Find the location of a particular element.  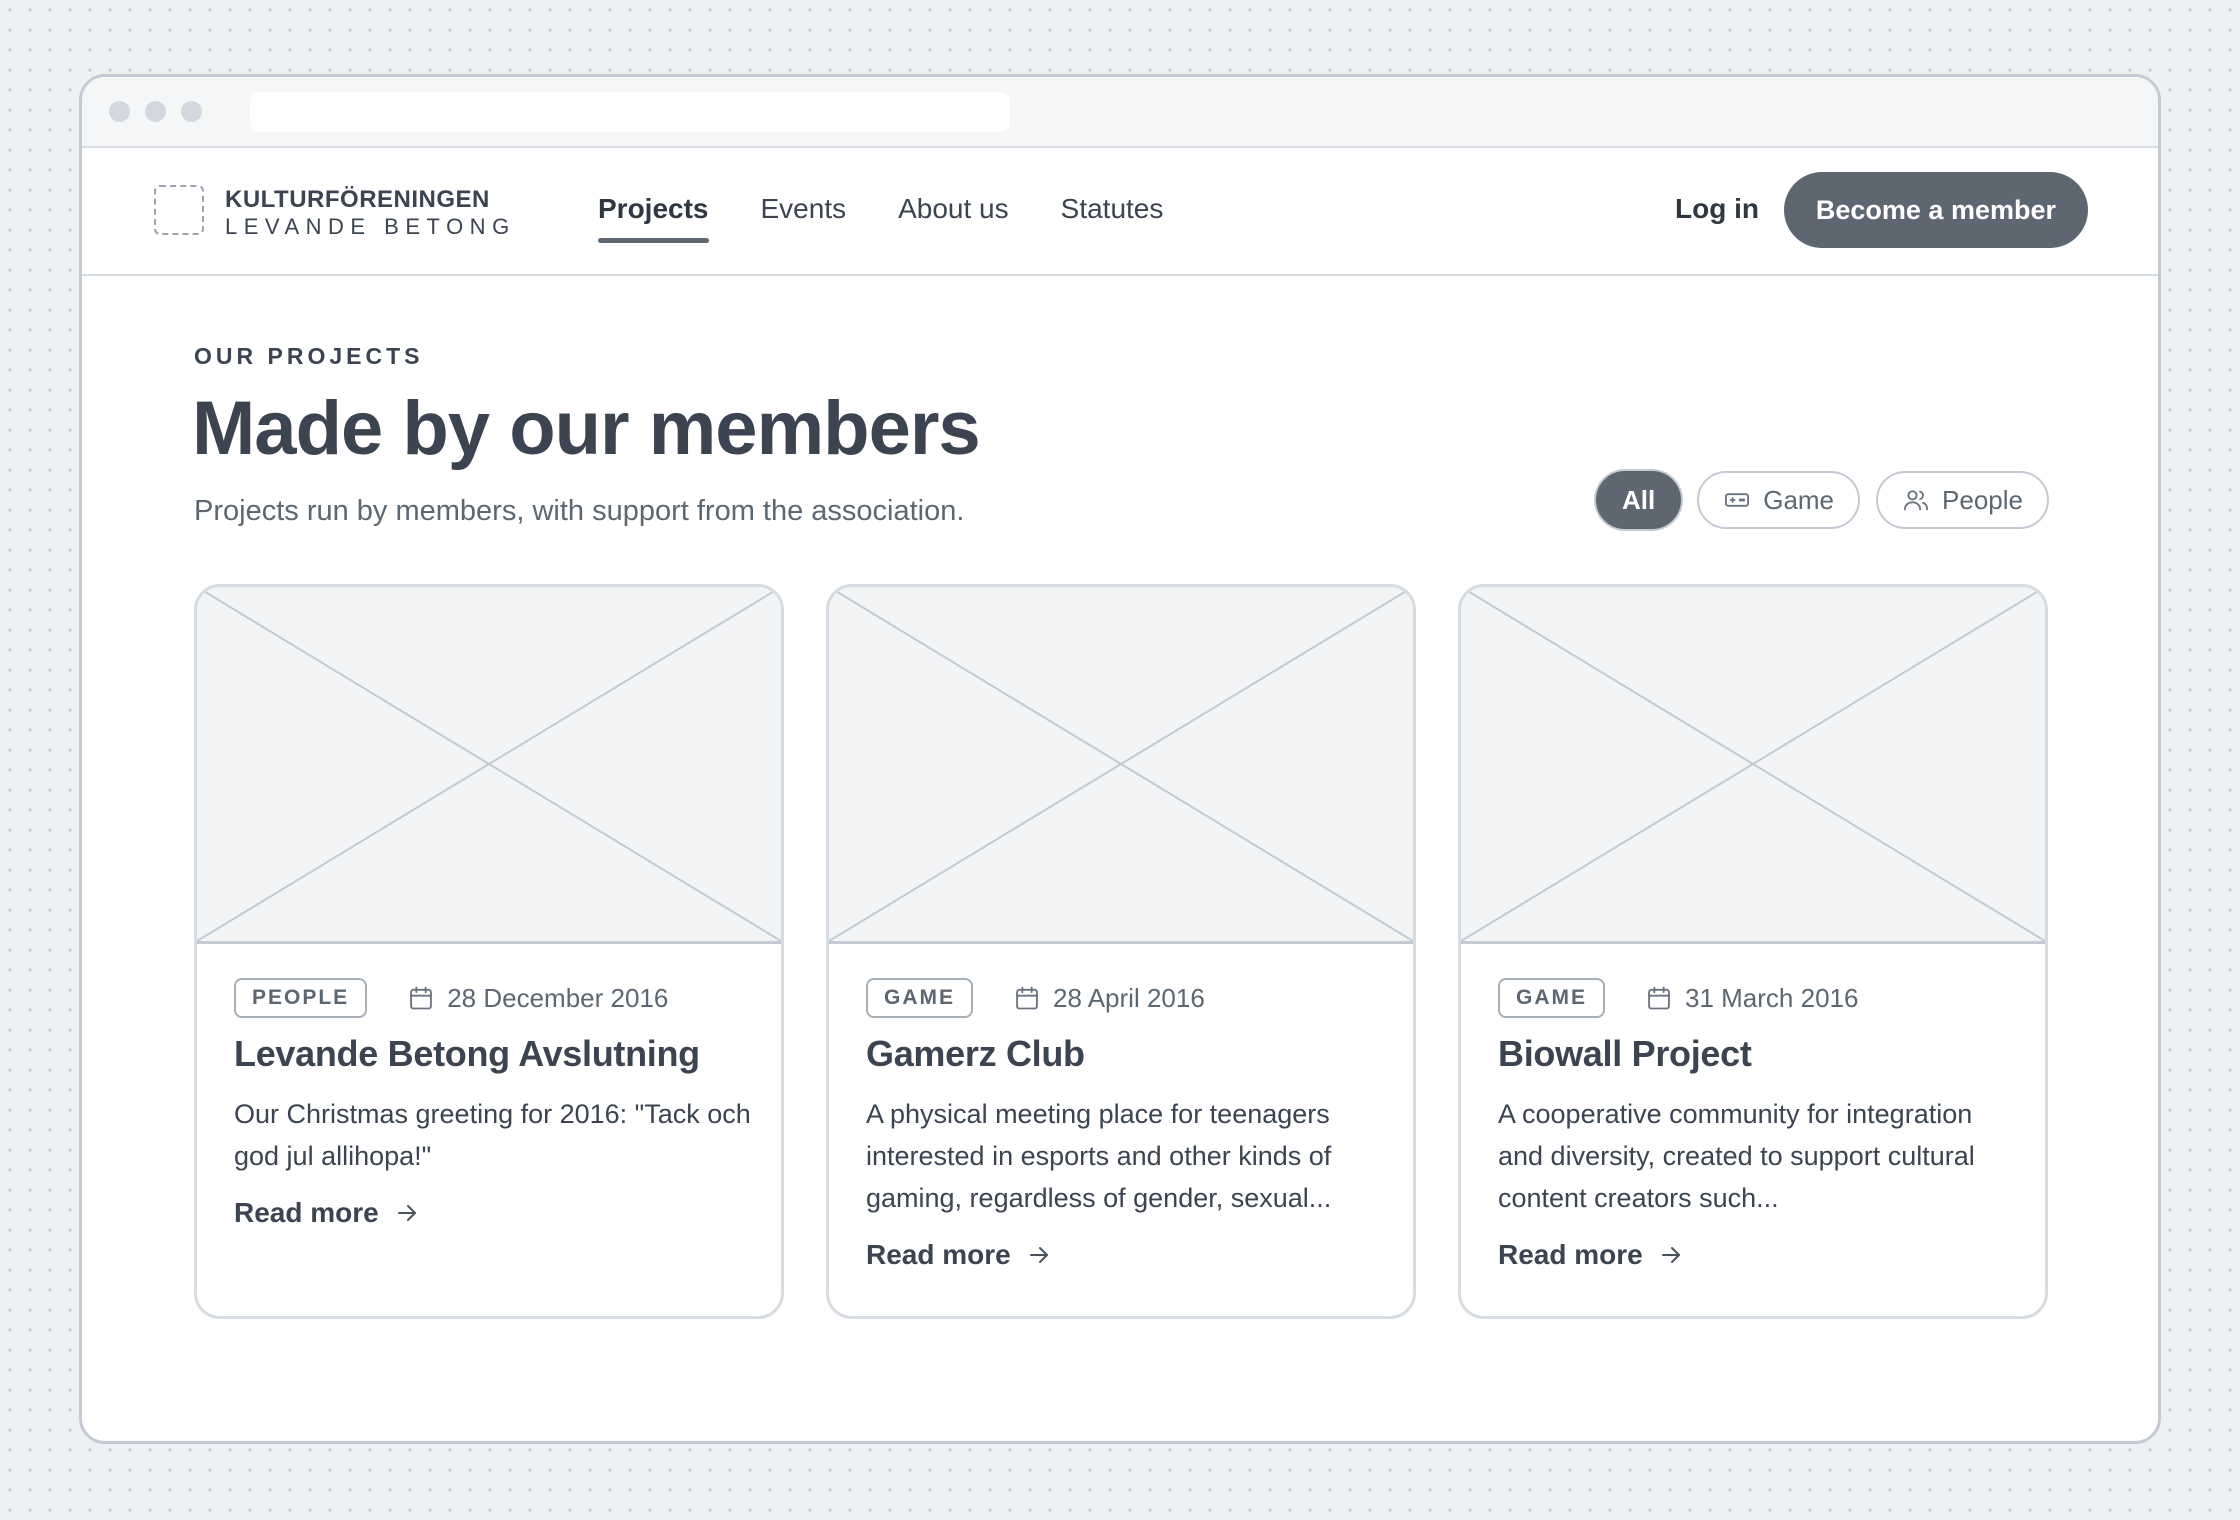

nav-link-projects: Projects is located at coordinates (653, 218).